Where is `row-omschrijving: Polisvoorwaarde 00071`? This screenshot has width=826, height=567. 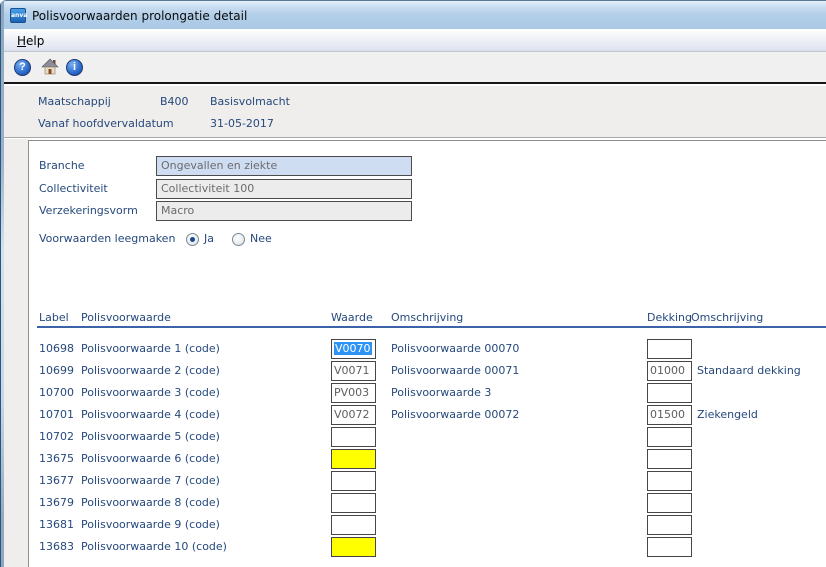
row-omschrijving: Polisvoorwaarde 00071 is located at coordinates (455, 370).